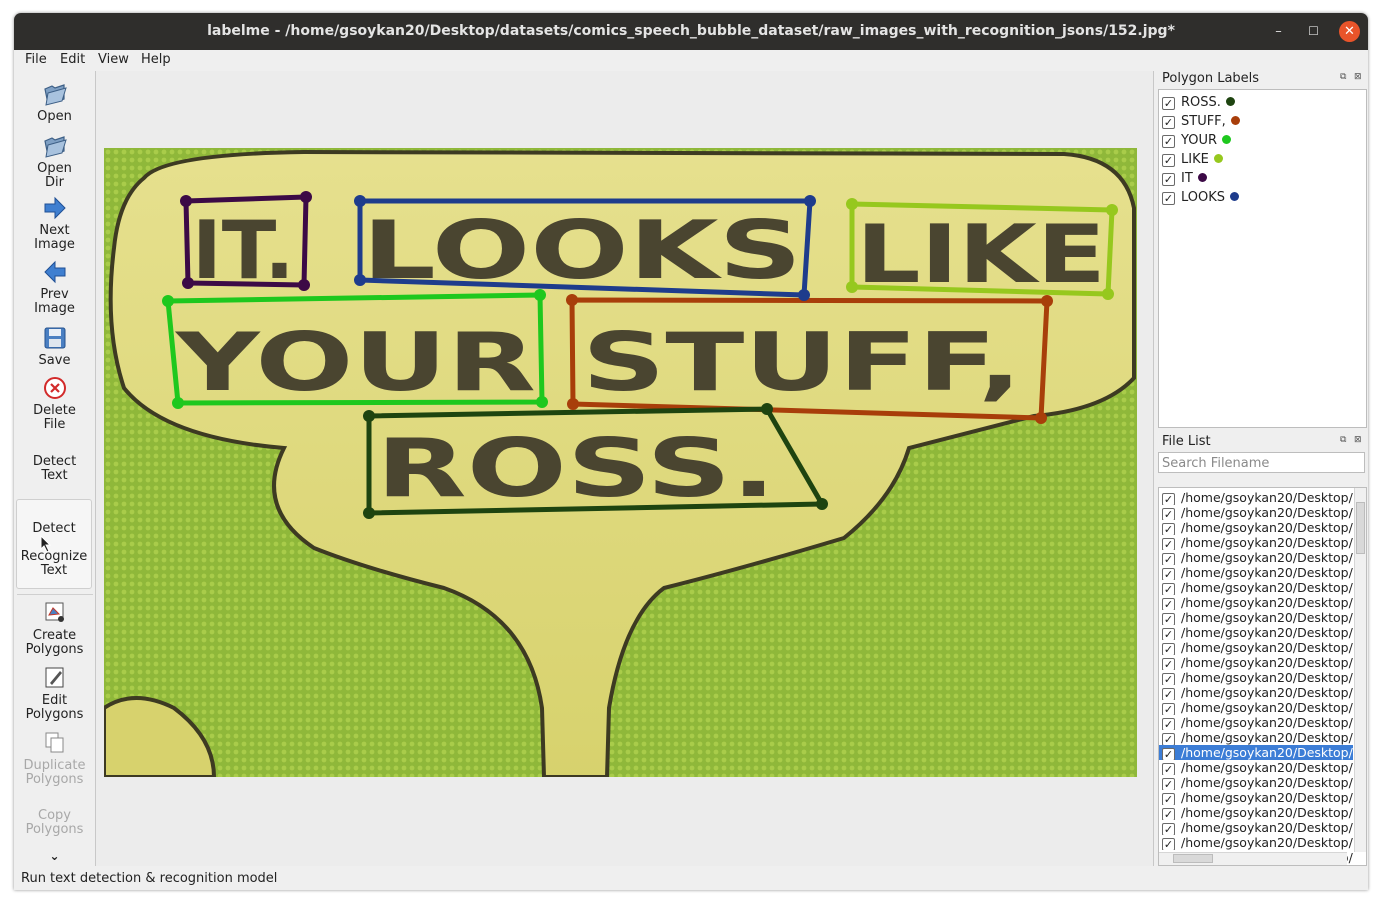 The image size is (1386, 908). Describe the element at coordinates (1313, 31) in the screenshot. I see `maximize-button: ☐` at that location.